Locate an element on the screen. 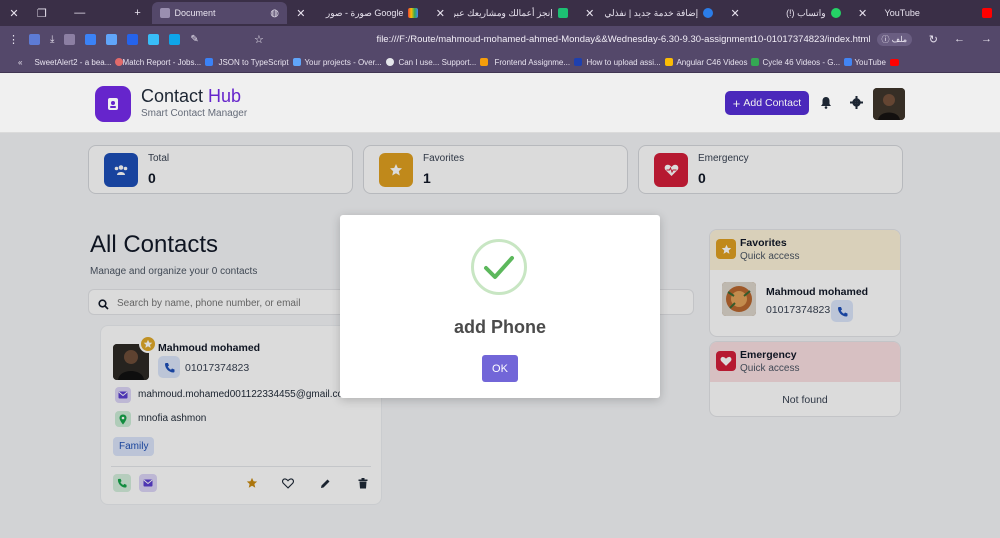 The height and width of the screenshot is (538, 1000). khamsat-favicon-icon is located at coordinates (562, 13).